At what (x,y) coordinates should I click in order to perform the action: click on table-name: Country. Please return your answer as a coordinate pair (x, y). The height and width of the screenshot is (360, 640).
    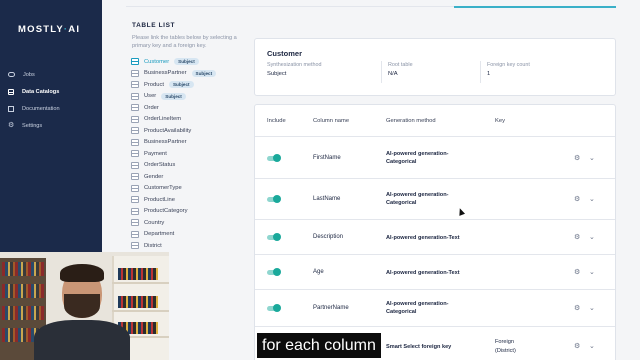
    Looking at the image, I should click on (154, 222).